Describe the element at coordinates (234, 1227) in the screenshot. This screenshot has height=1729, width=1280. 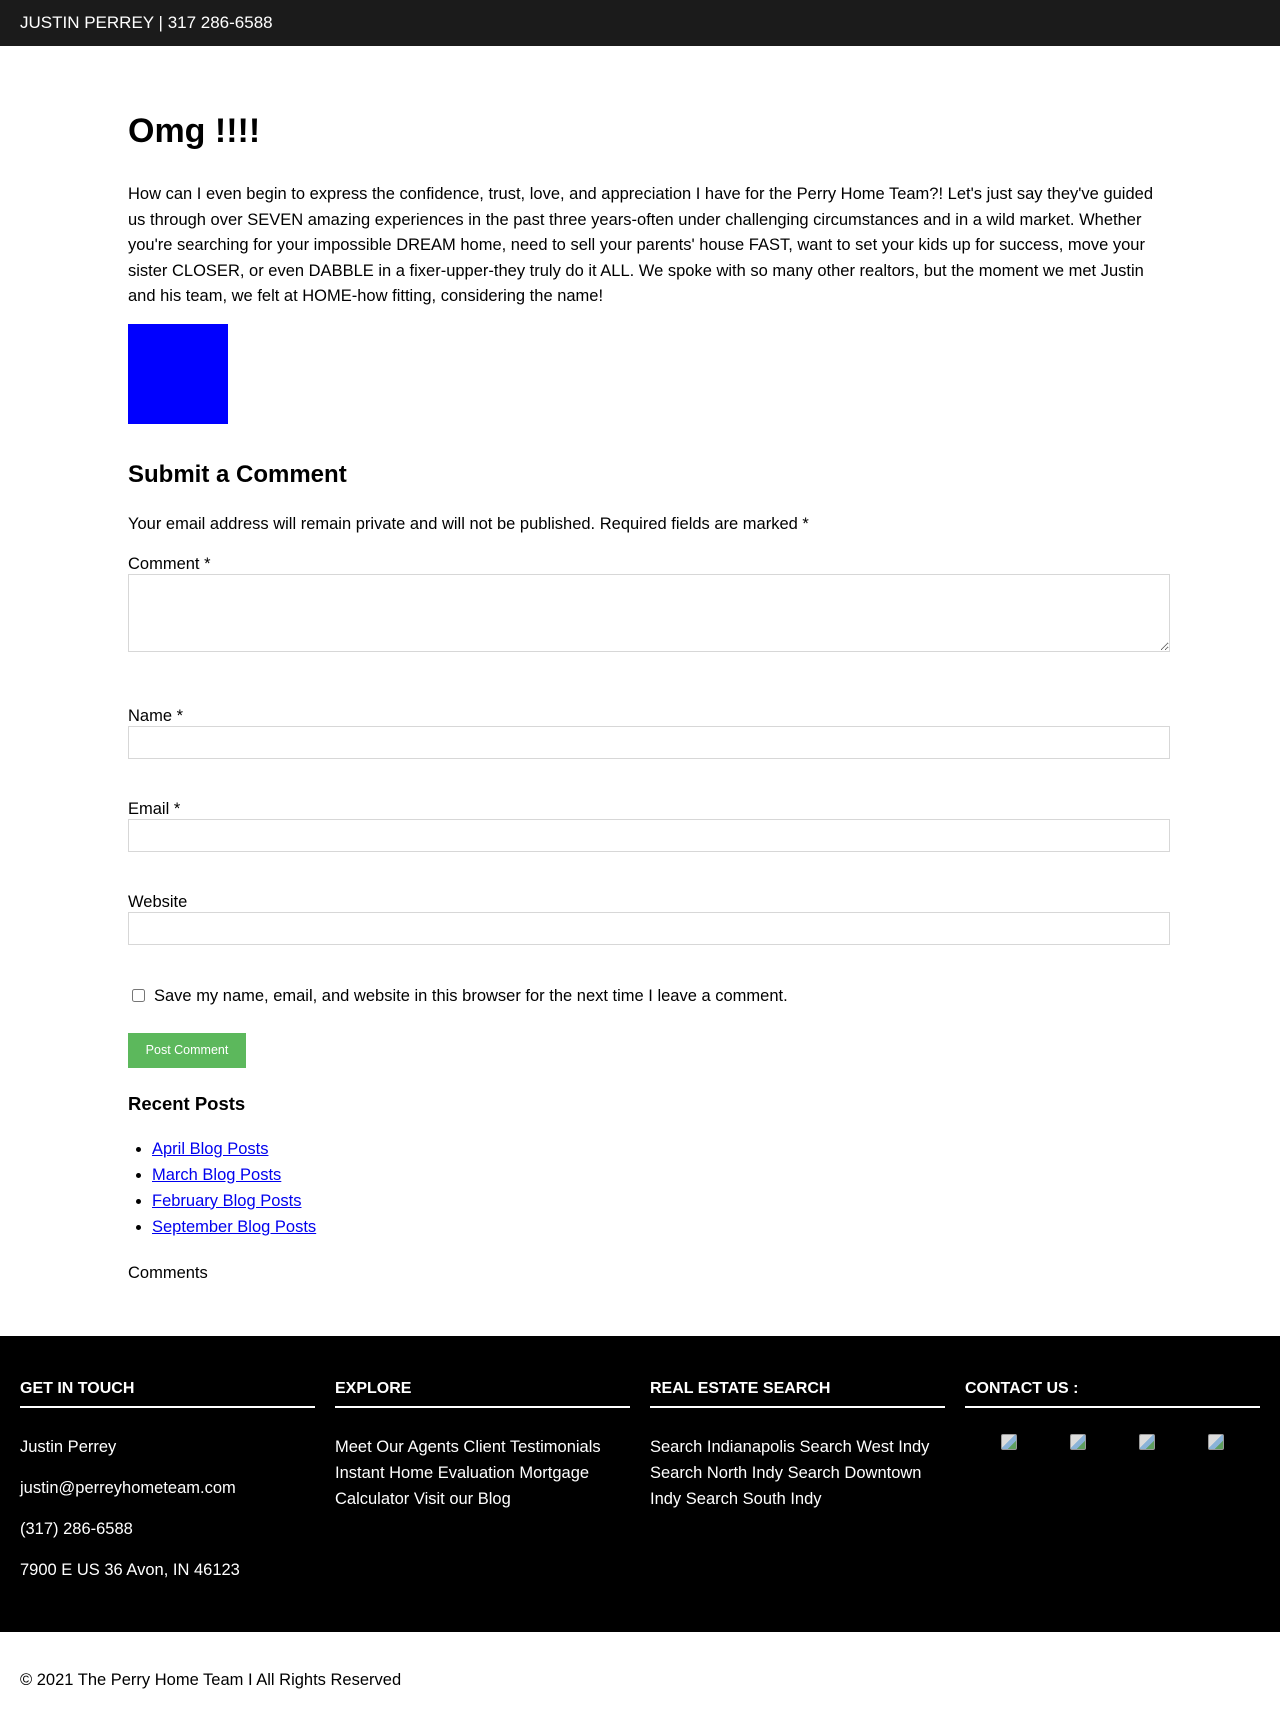
I see `recent-post-link: September Blog Posts` at that location.